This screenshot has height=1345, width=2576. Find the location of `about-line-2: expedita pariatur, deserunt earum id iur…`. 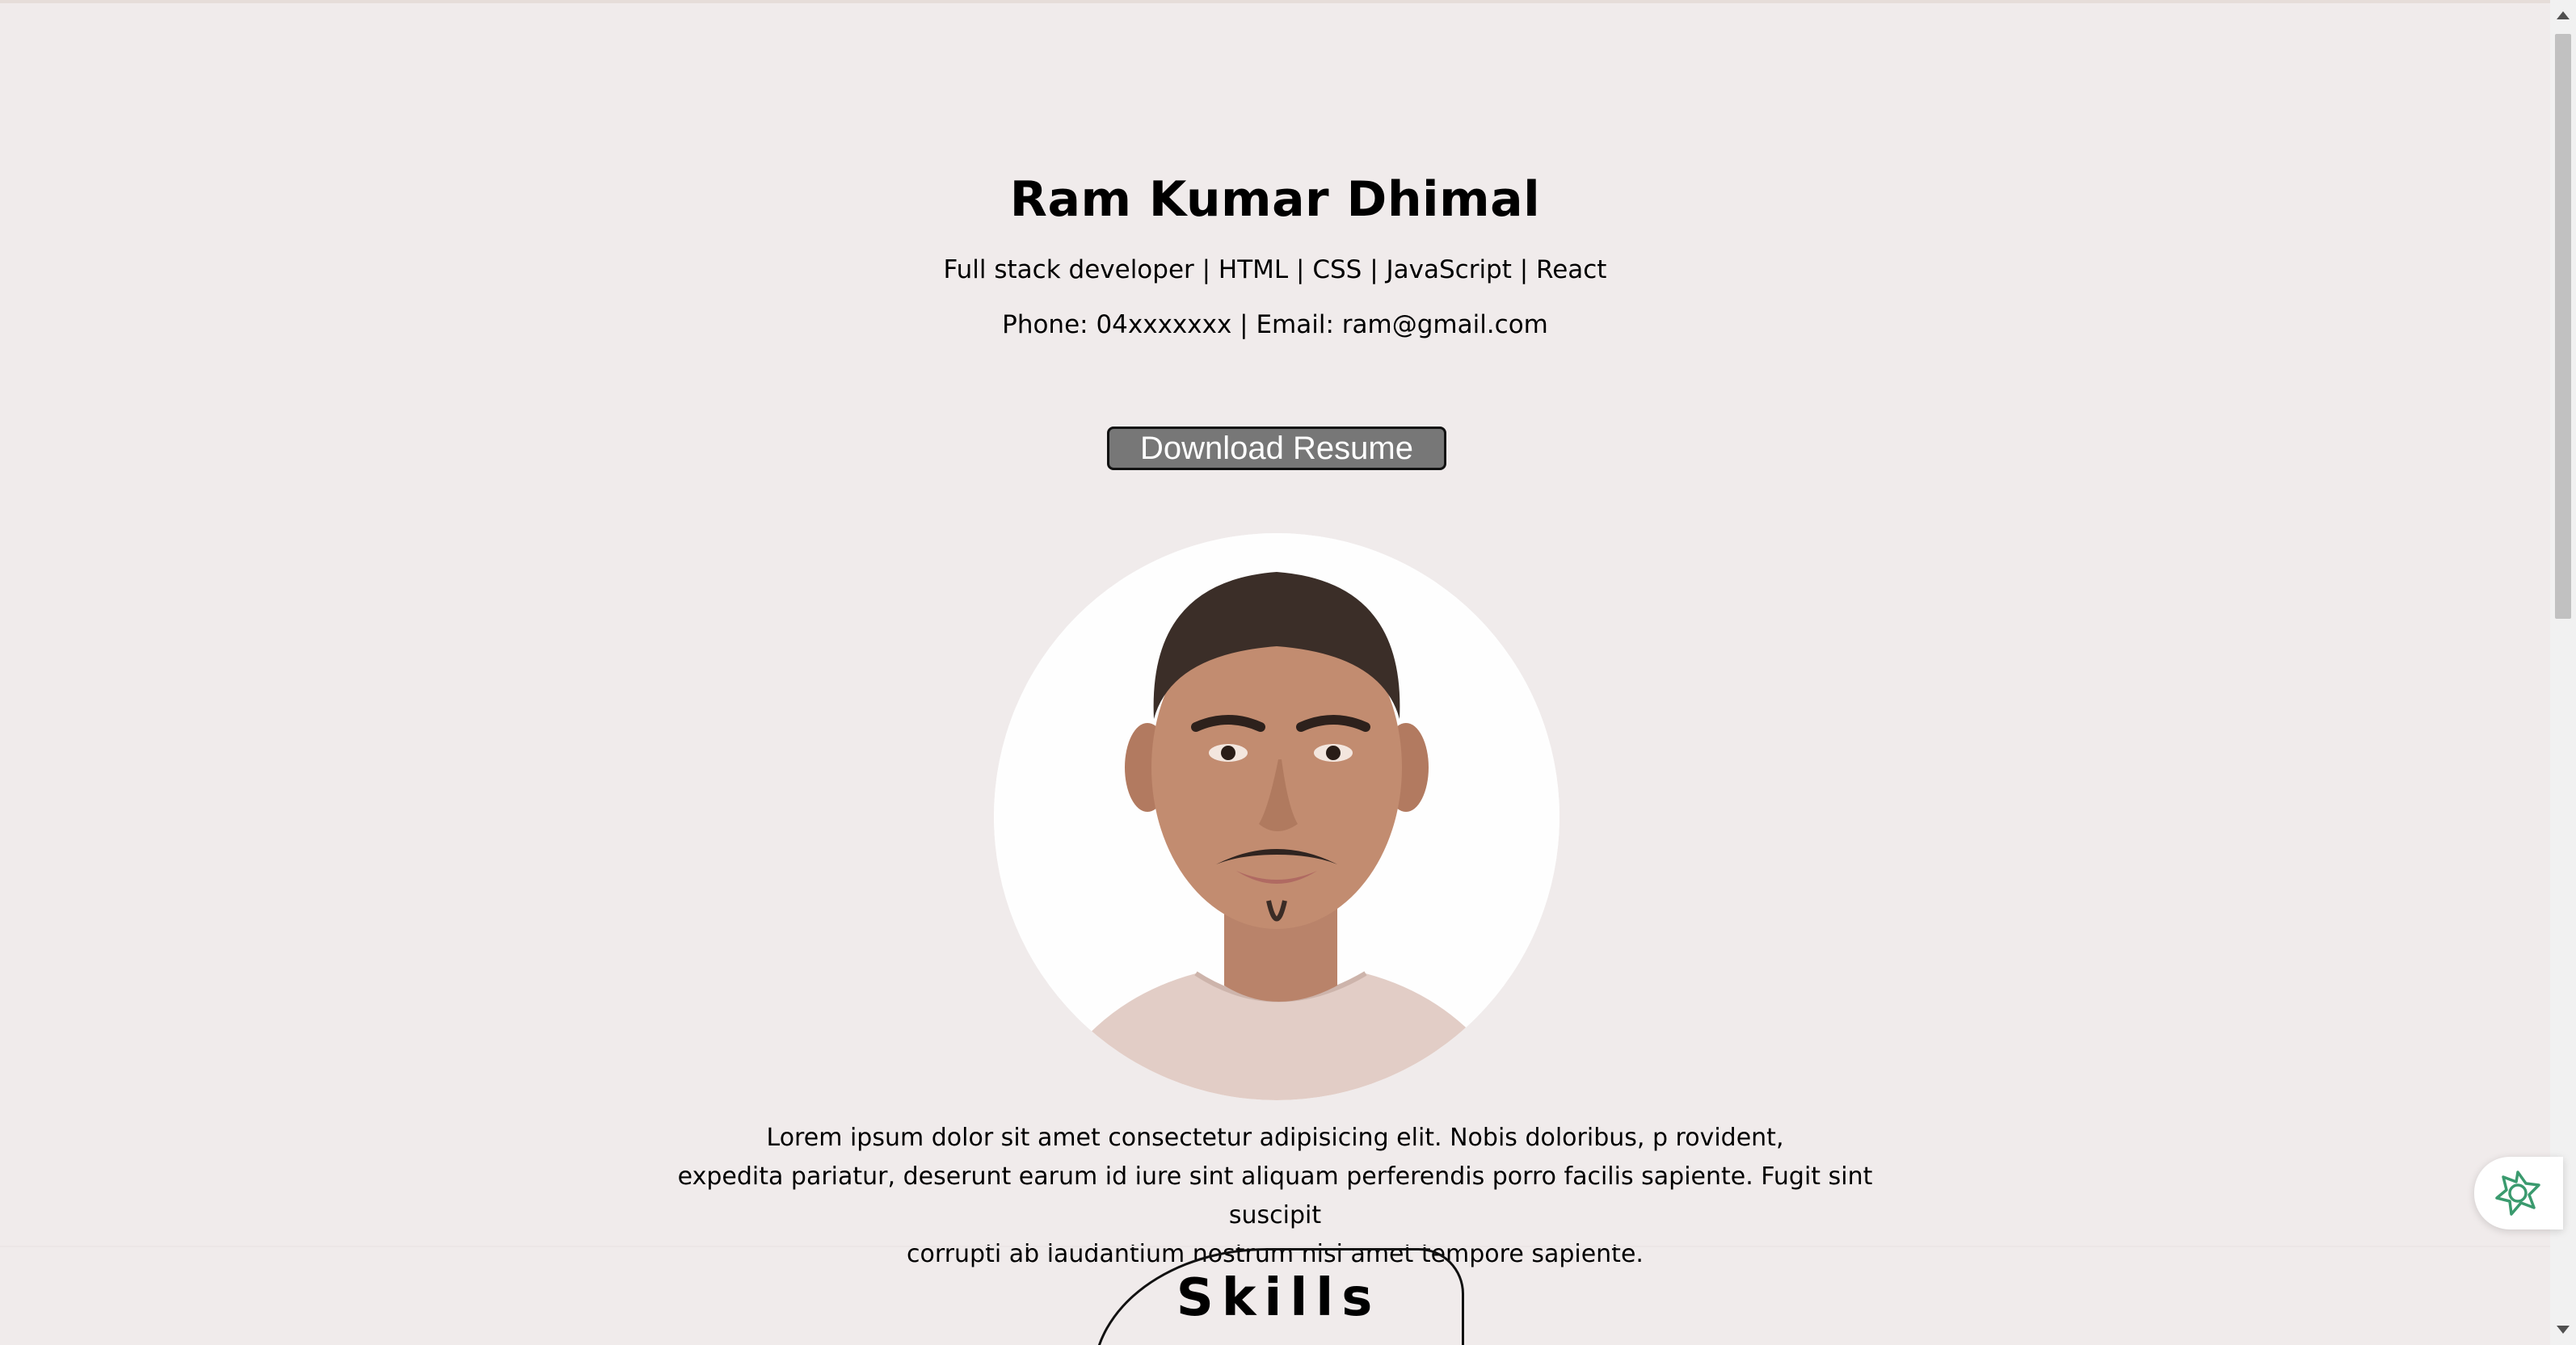

about-line-2: expedita pariatur, deserunt earum id iur… is located at coordinates (1275, 1196).